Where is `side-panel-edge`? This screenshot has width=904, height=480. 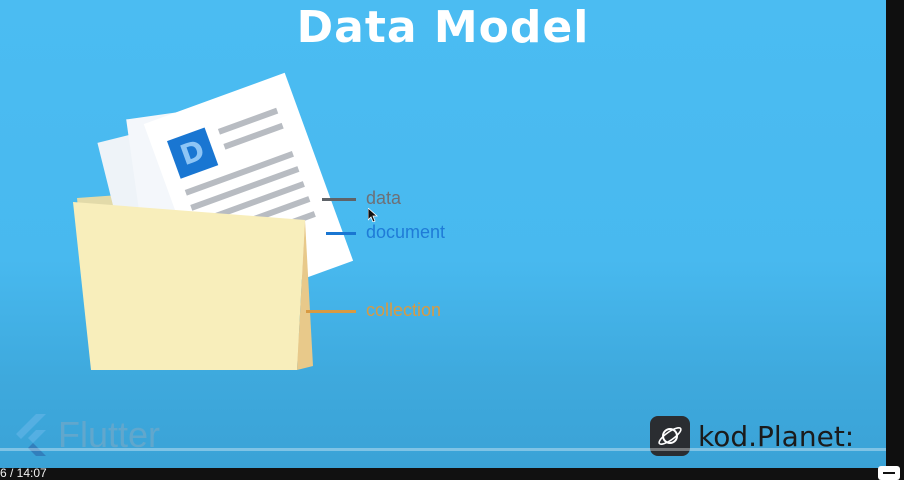 side-panel-edge is located at coordinates (895, 240).